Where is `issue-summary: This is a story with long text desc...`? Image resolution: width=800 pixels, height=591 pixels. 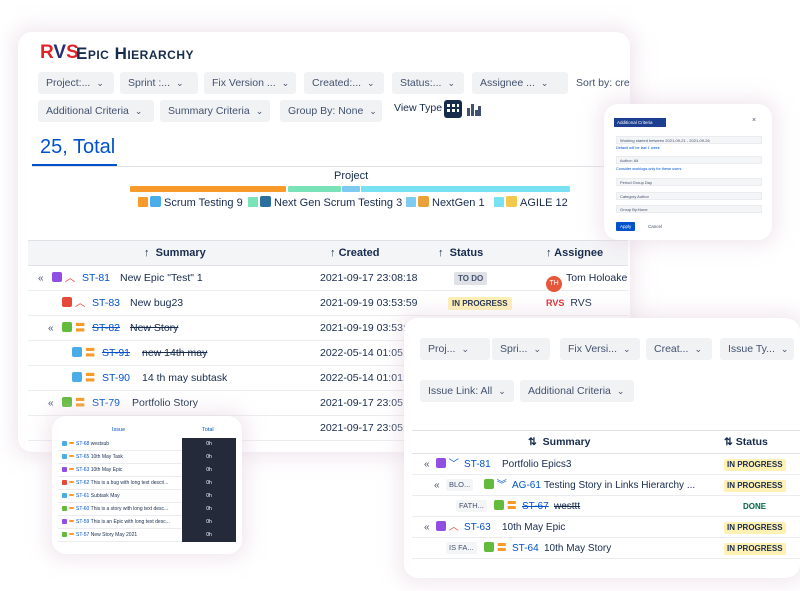 issue-summary: This is a story with long text desc... is located at coordinates (129, 509).